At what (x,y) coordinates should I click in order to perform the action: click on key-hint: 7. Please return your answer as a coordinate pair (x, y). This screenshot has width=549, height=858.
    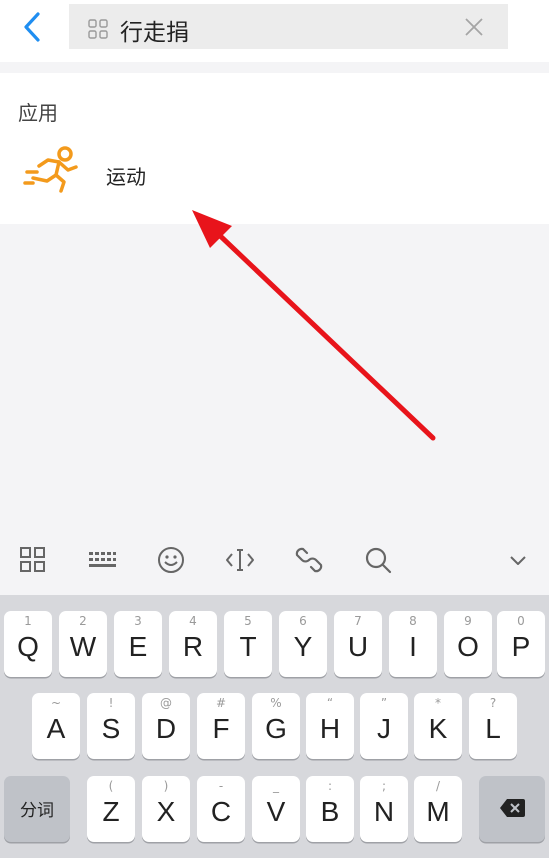
    Looking at the image, I should click on (358, 621).